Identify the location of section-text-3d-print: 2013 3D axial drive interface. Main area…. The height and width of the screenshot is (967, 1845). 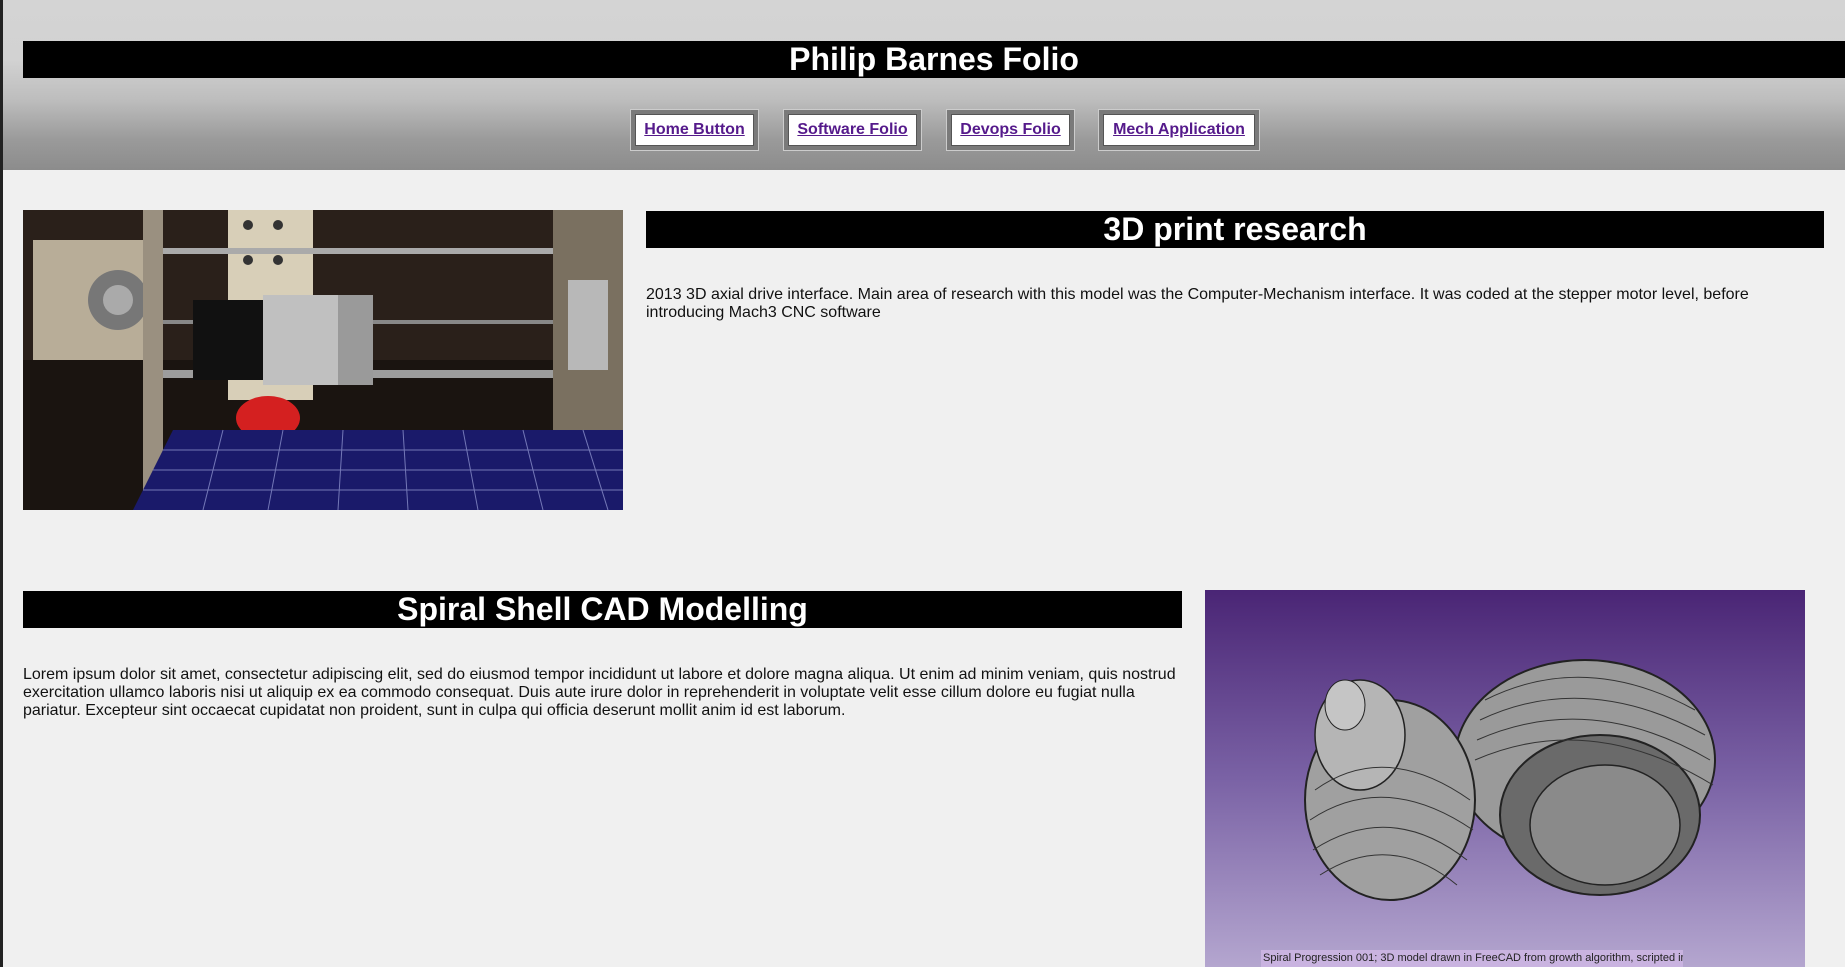
(1197, 303).